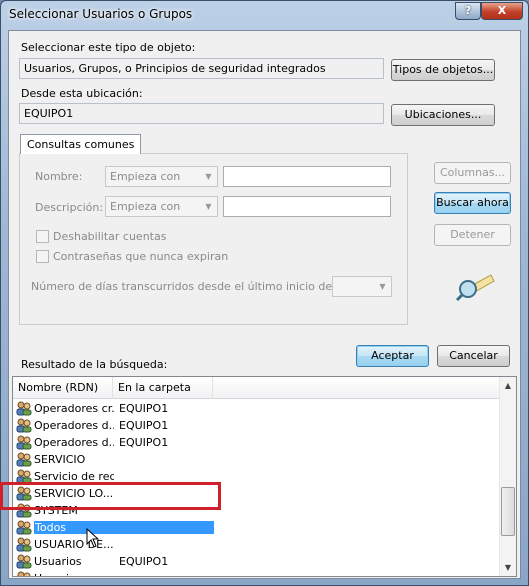  I want to click on help-button: ?, so click(468, 11).